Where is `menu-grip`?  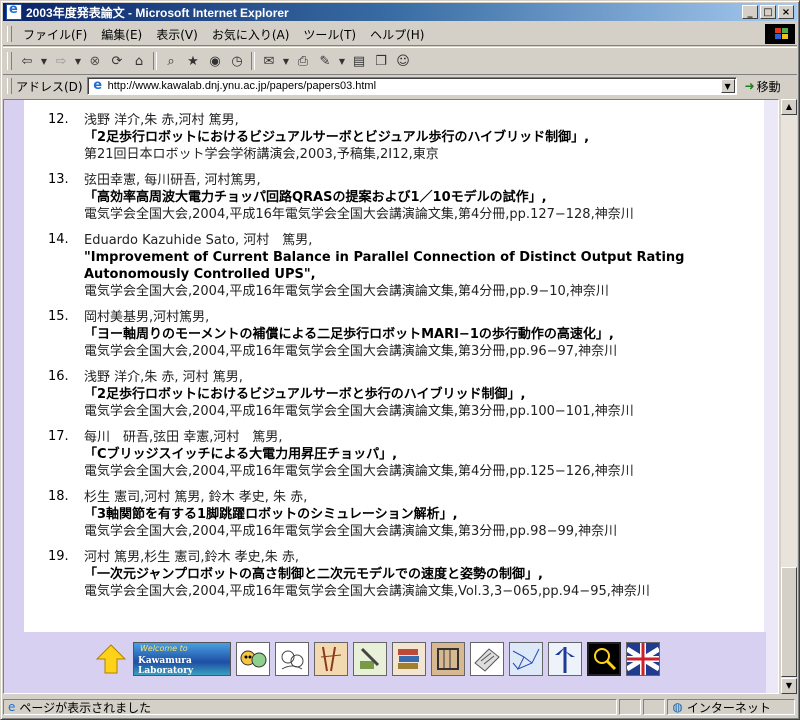 menu-grip is located at coordinates (9, 34).